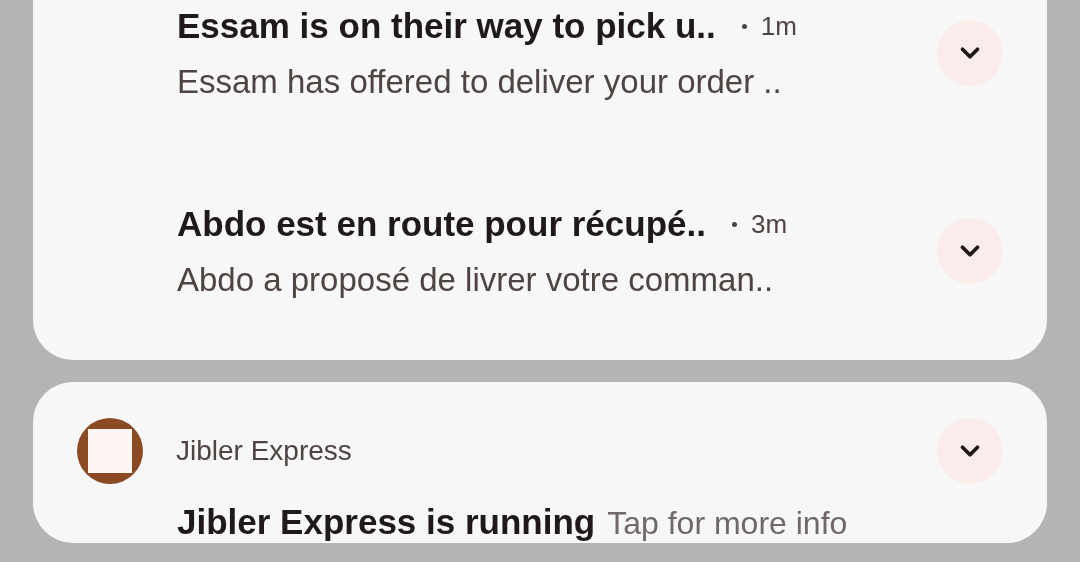  Describe the element at coordinates (476, 280) in the screenshot. I see `notification-body: Abdo a proposé de livrer votre comman..` at that location.